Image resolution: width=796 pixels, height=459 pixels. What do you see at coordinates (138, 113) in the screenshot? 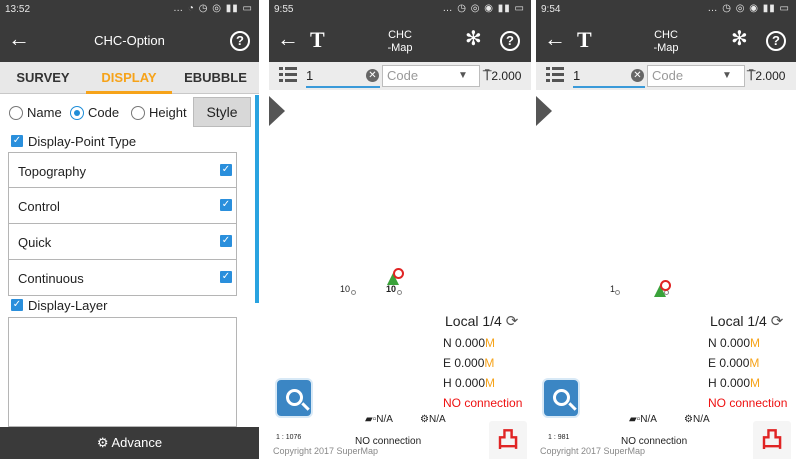
I see `radio-height` at bounding box center [138, 113].